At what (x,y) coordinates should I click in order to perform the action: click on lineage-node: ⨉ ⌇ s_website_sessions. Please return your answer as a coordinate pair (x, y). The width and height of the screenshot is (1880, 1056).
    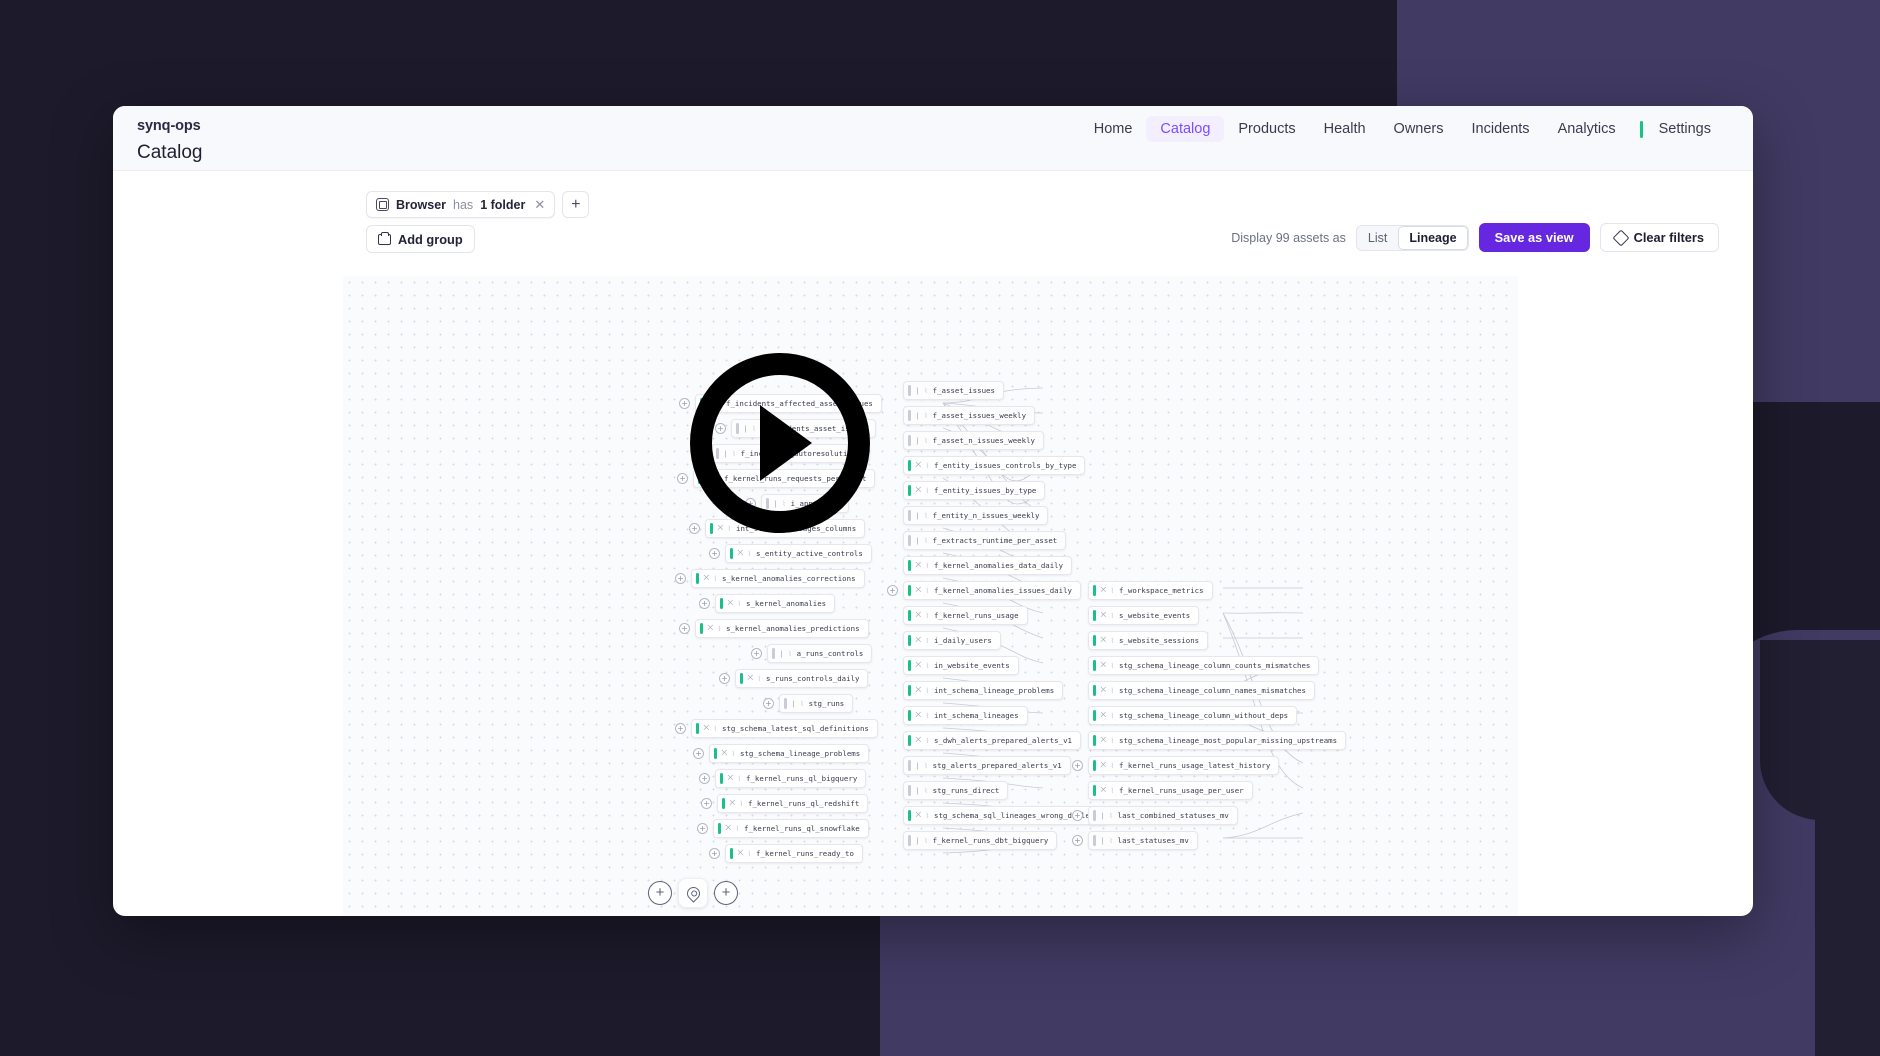
    Looking at the image, I should click on (1148, 640).